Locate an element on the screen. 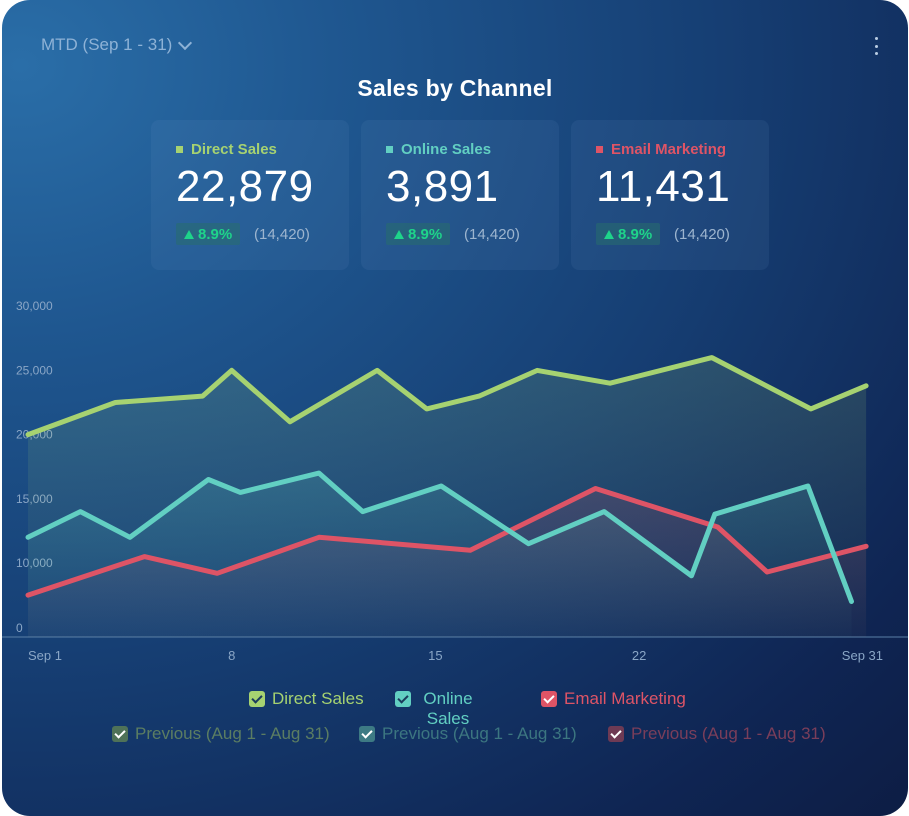 This screenshot has height=816, width=909. legend-item-previous-online: Previous (Aug 1 - Aug 31) is located at coordinates (468, 734).